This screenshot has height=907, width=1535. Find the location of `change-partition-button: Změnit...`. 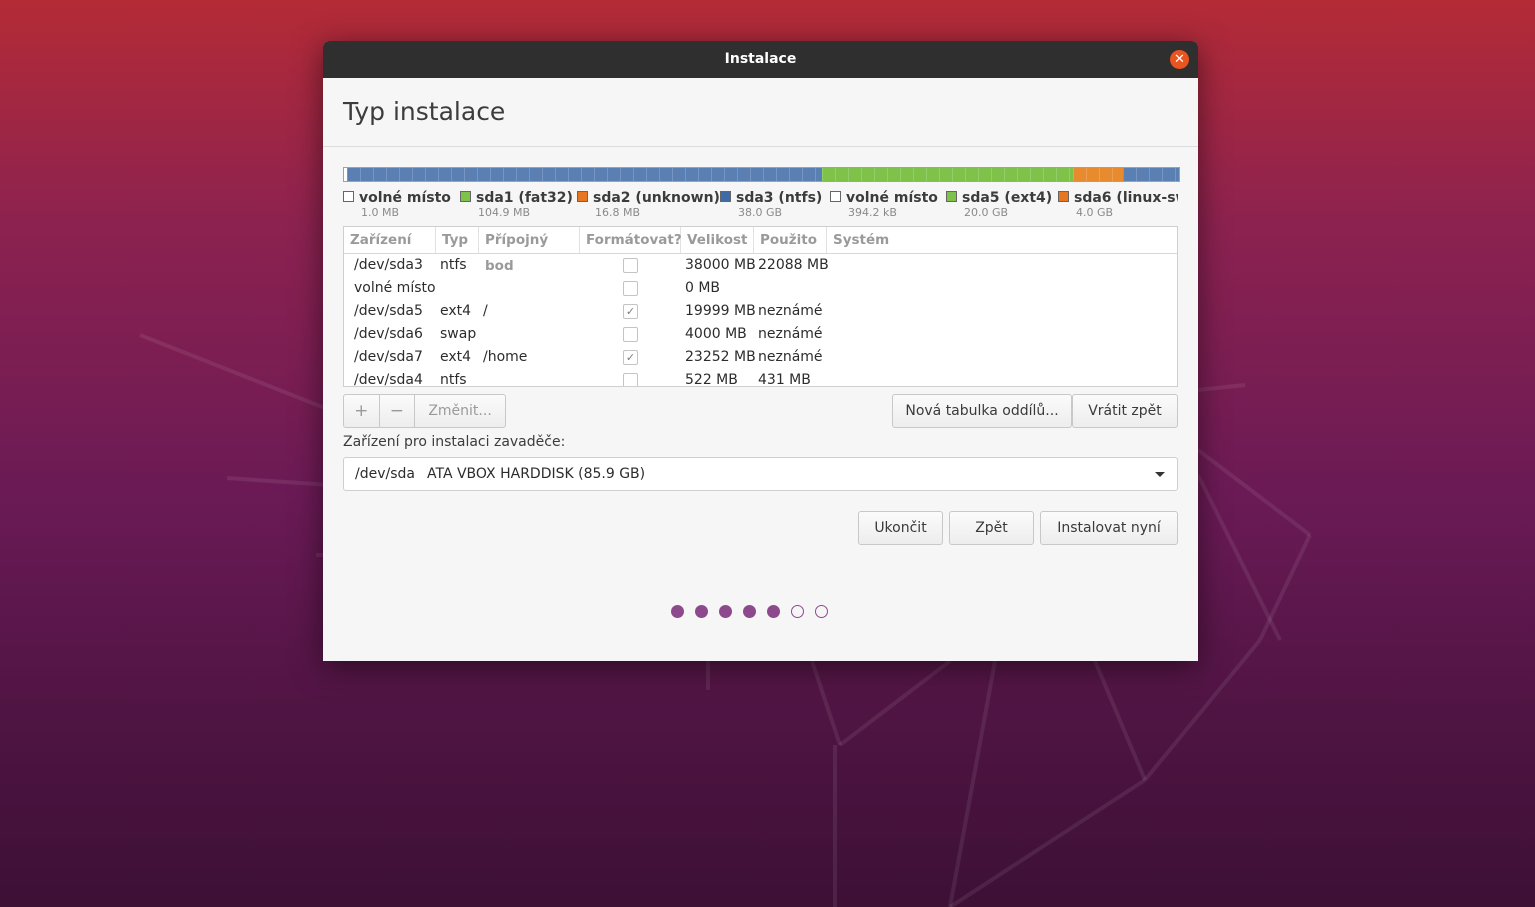

change-partition-button: Změnit... is located at coordinates (460, 411).